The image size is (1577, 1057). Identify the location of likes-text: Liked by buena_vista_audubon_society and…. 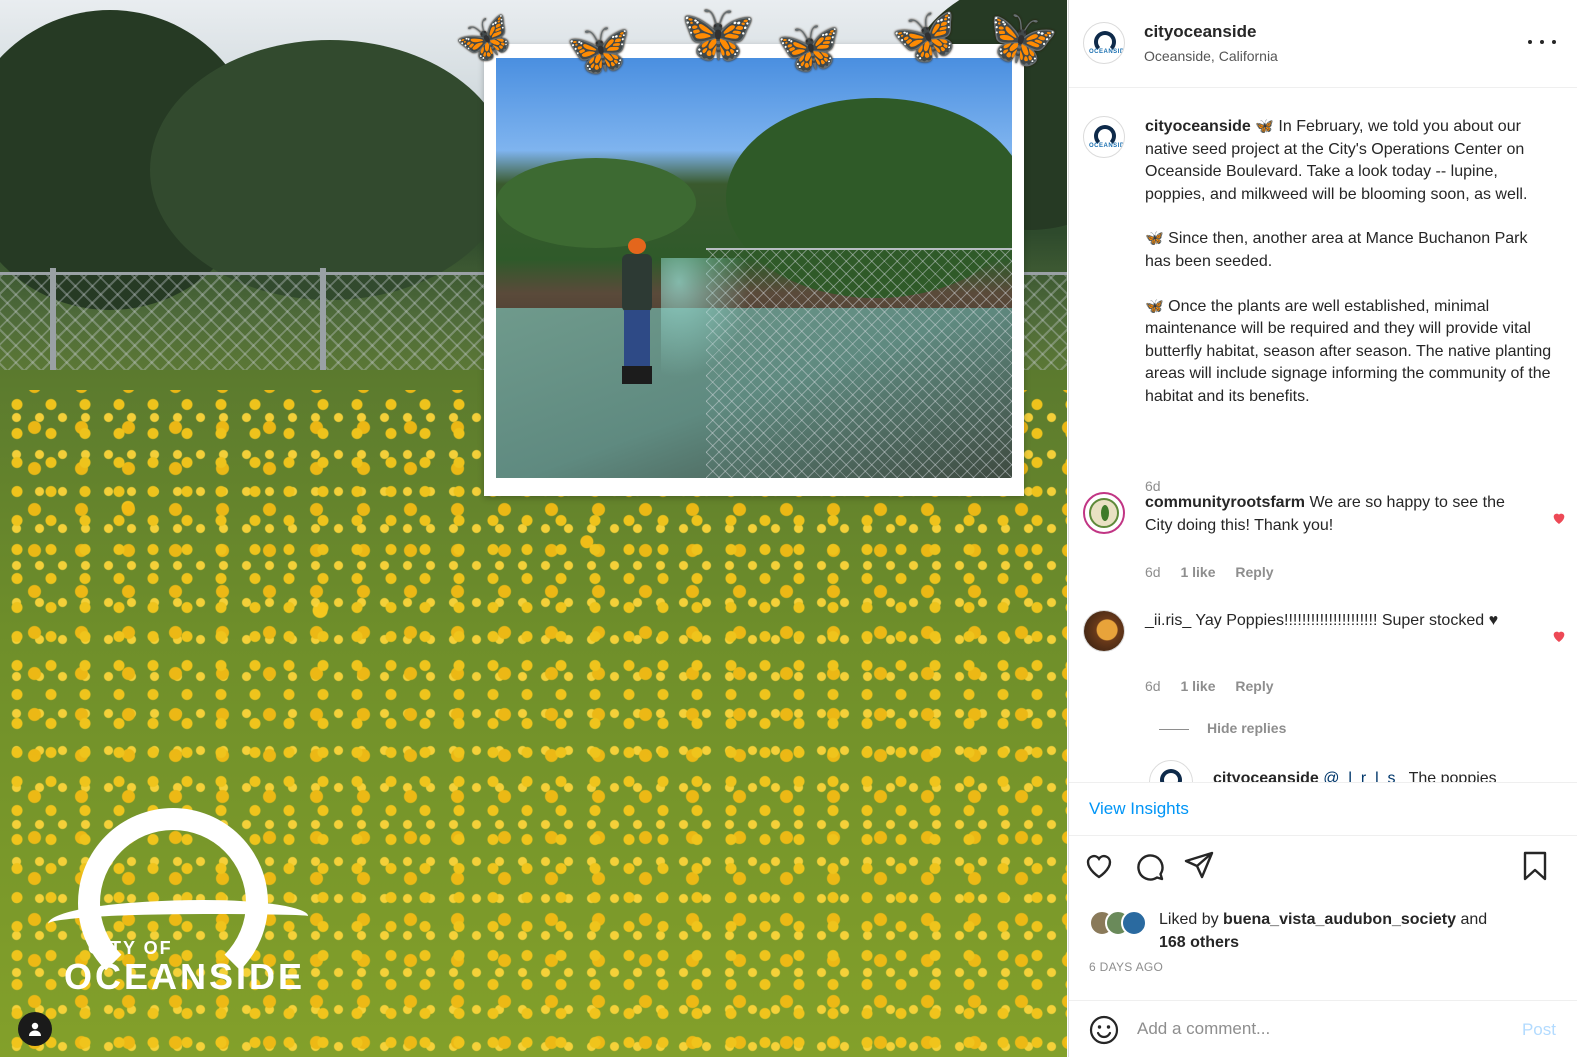
(1359, 931).